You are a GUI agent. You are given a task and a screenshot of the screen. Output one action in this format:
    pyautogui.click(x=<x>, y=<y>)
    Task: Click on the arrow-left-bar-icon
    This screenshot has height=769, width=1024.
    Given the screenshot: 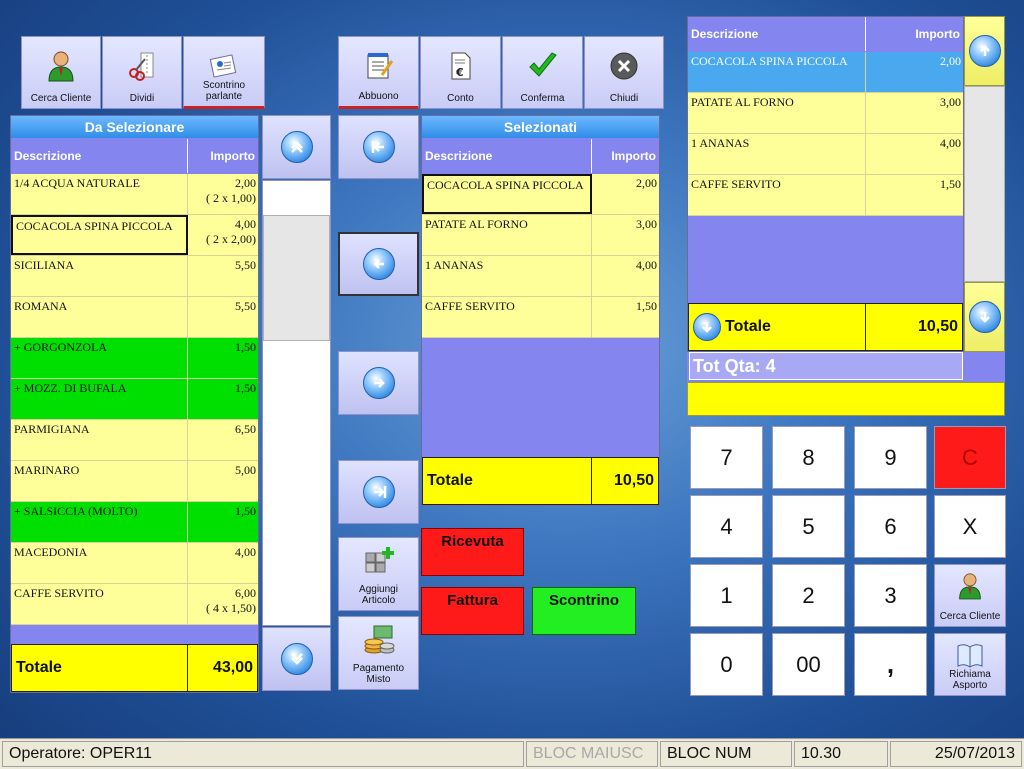 What is the action you would take?
    pyautogui.click(x=378, y=147)
    